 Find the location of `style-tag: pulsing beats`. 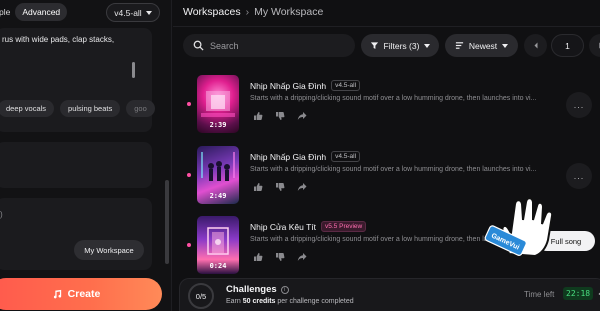

style-tag: pulsing beats is located at coordinates (90, 108).